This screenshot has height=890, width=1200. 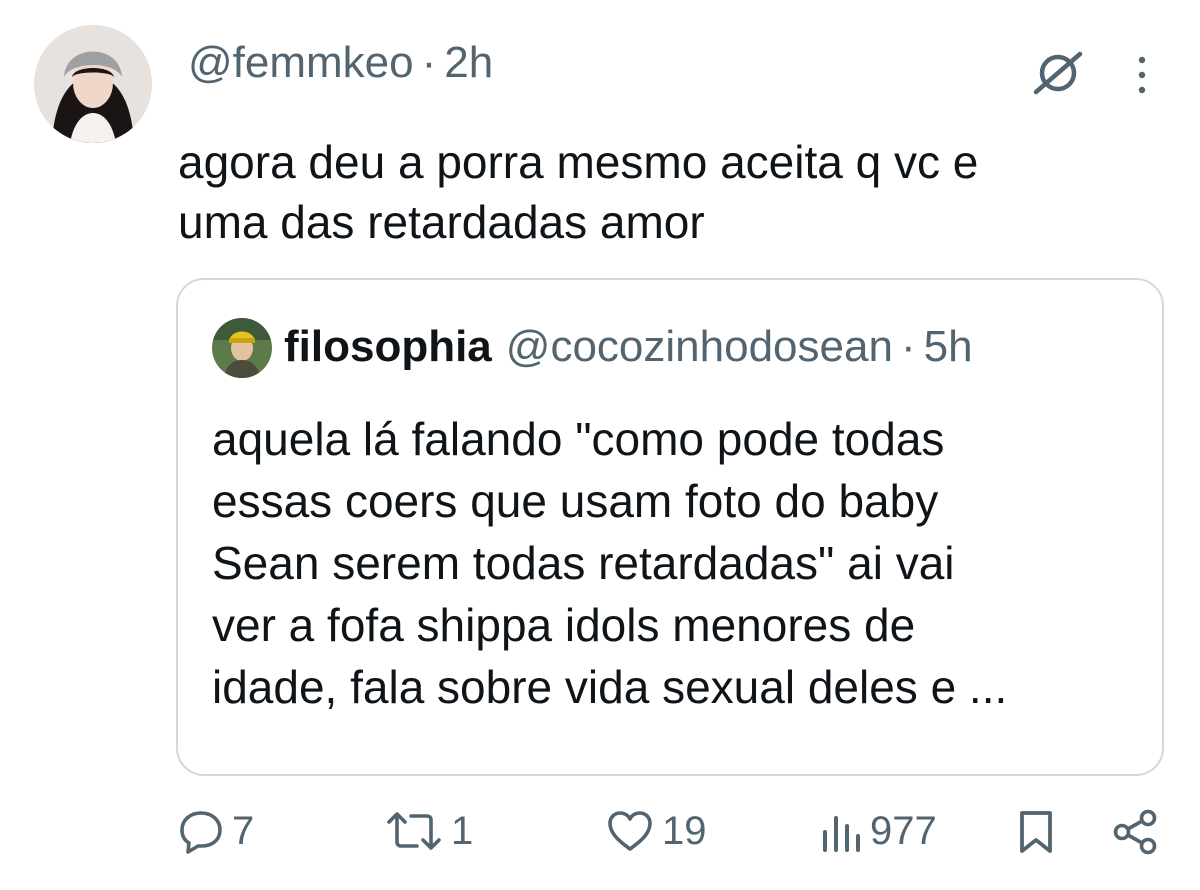 I want to click on quoted-display-name: filosophia, so click(x=388, y=346).